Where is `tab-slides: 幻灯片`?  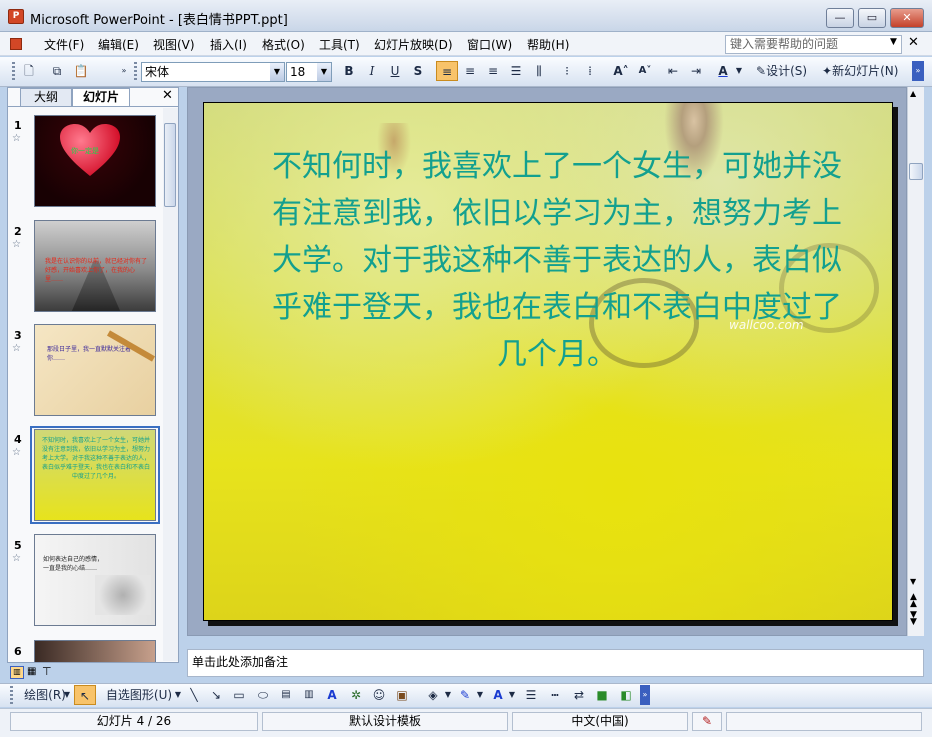 tab-slides: 幻灯片 is located at coordinates (101, 97).